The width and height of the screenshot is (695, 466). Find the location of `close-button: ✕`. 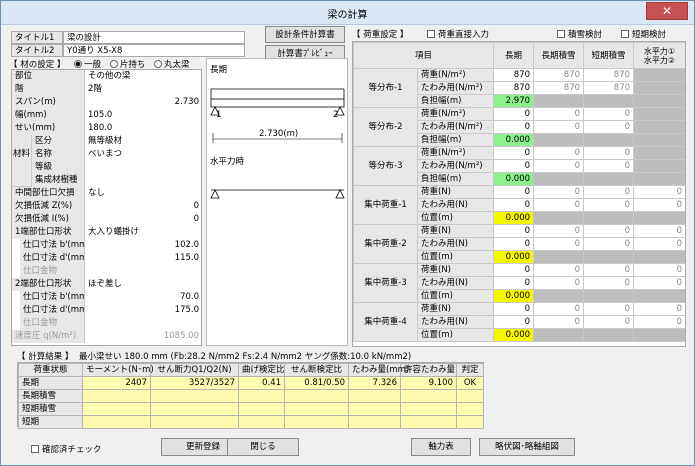

close-button: ✕ is located at coordinates (667, 11).